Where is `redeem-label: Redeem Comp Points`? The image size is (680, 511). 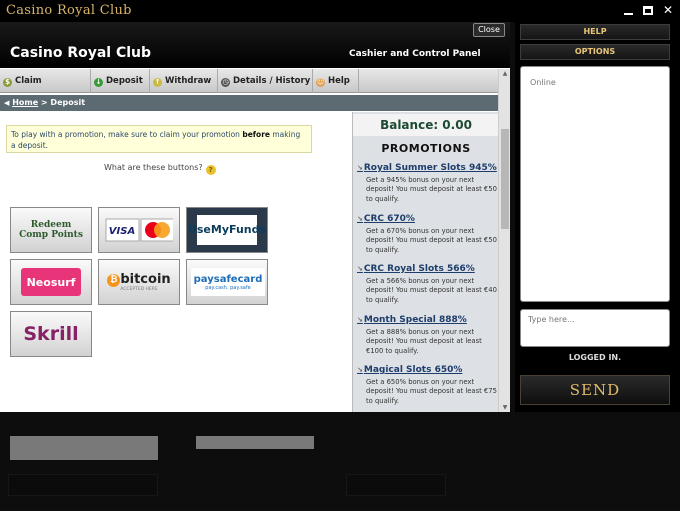
redeem-label: Redeem Comp Points is located at coordinates (51, 230).